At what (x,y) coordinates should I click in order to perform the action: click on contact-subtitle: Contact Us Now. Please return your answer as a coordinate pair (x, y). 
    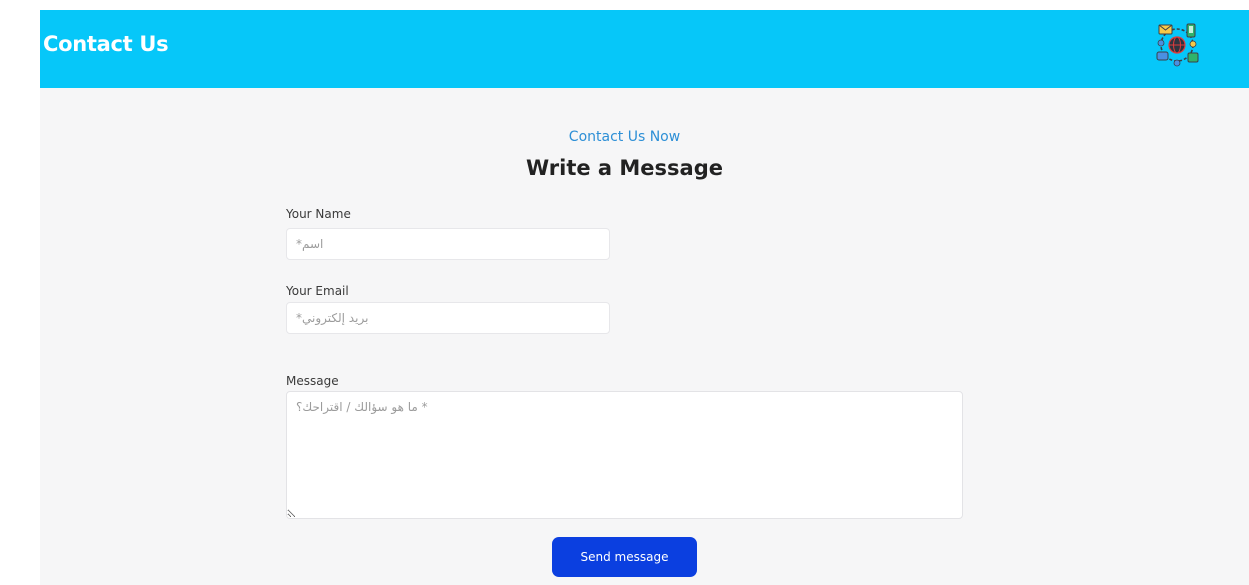
    Looking at the image, I should click on (624, 137).